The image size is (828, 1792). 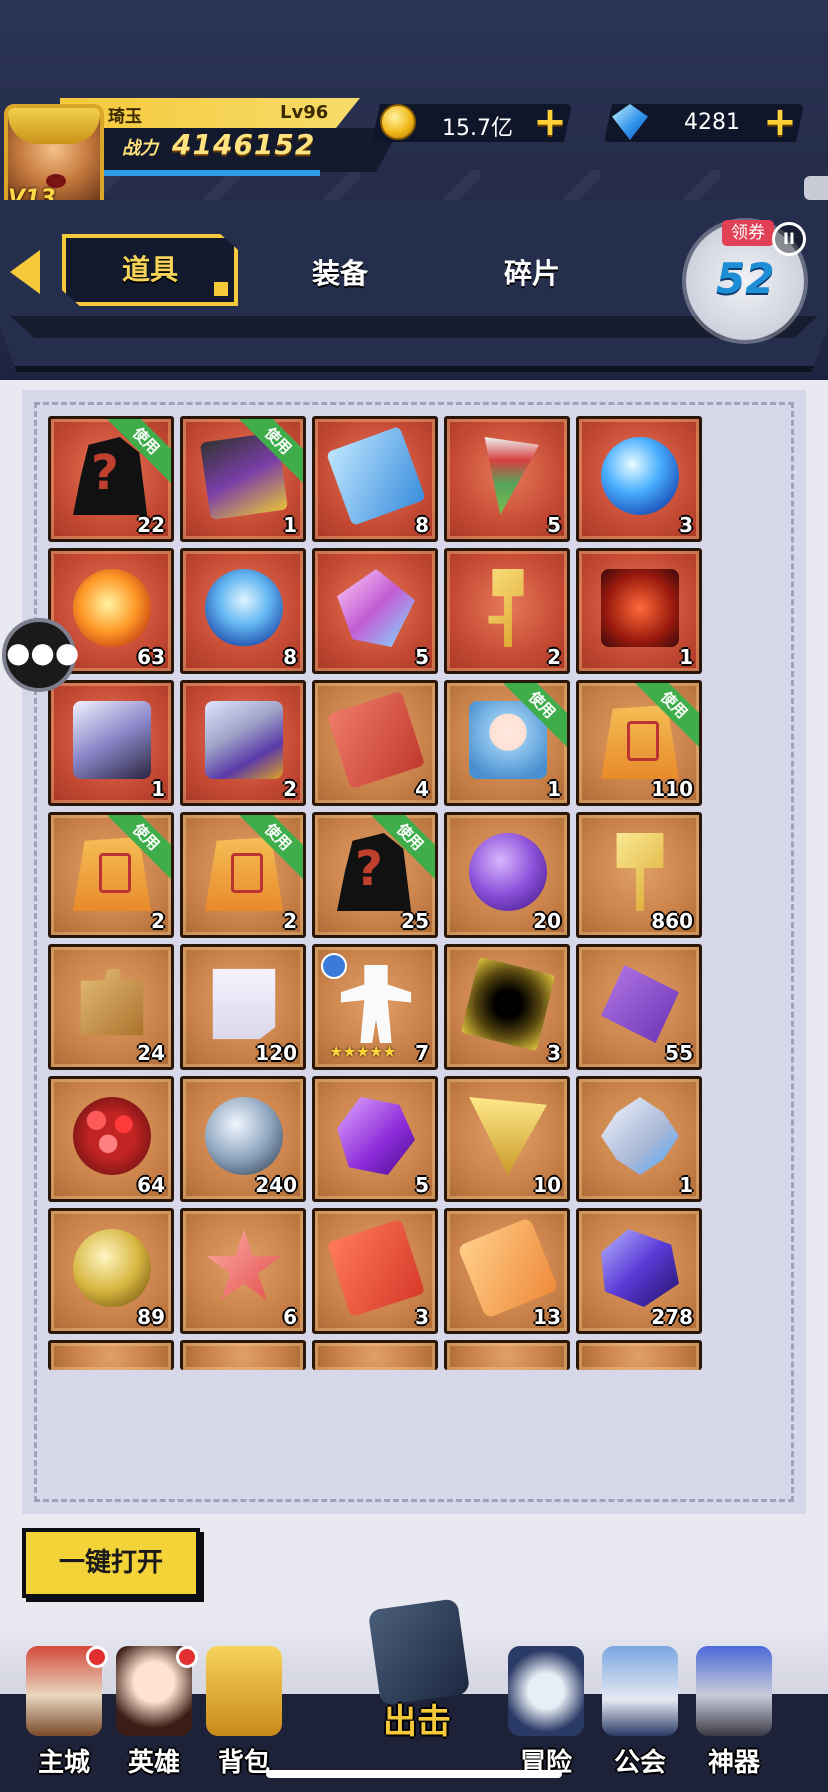 I want to click on avatar-hair, so click(x=54, y=126).